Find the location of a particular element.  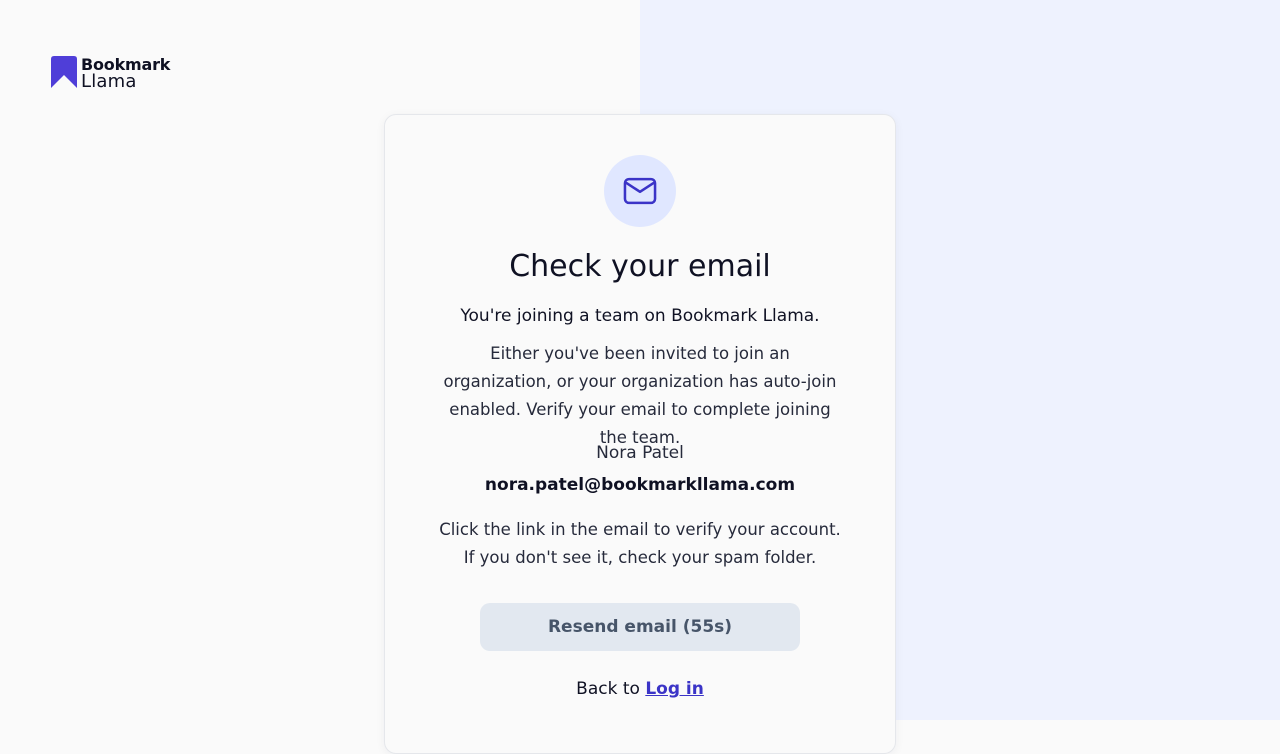

brand-logo: Bookmark Llama is located at coordinates (110, 74).